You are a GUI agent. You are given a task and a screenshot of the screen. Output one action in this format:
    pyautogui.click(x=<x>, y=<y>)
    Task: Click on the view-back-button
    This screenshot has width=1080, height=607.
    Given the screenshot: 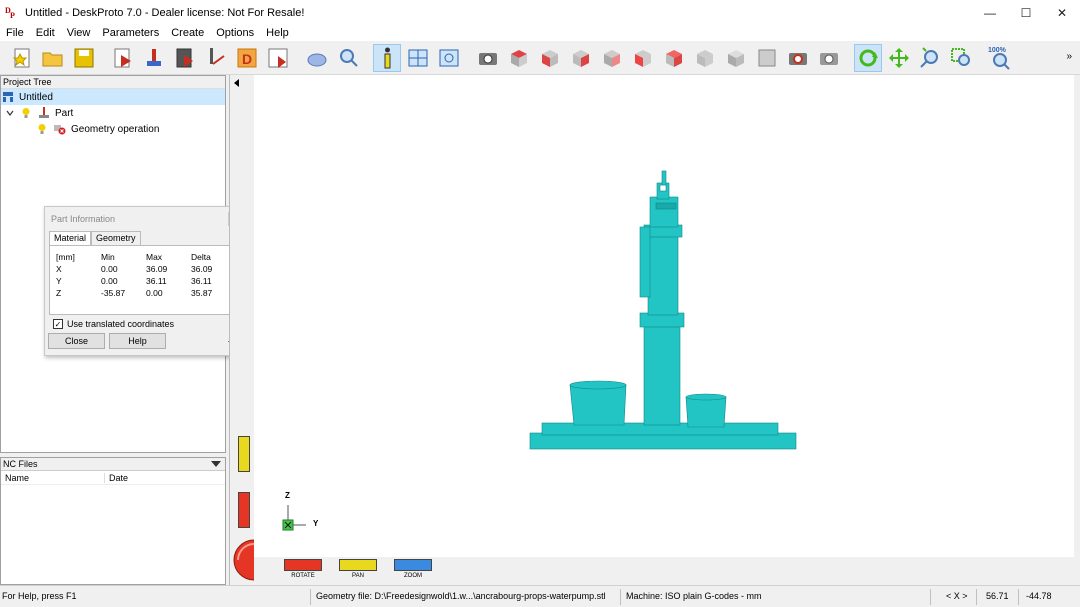 What is the action you would take?
    pyautogui.click(x=612, y=58)
    